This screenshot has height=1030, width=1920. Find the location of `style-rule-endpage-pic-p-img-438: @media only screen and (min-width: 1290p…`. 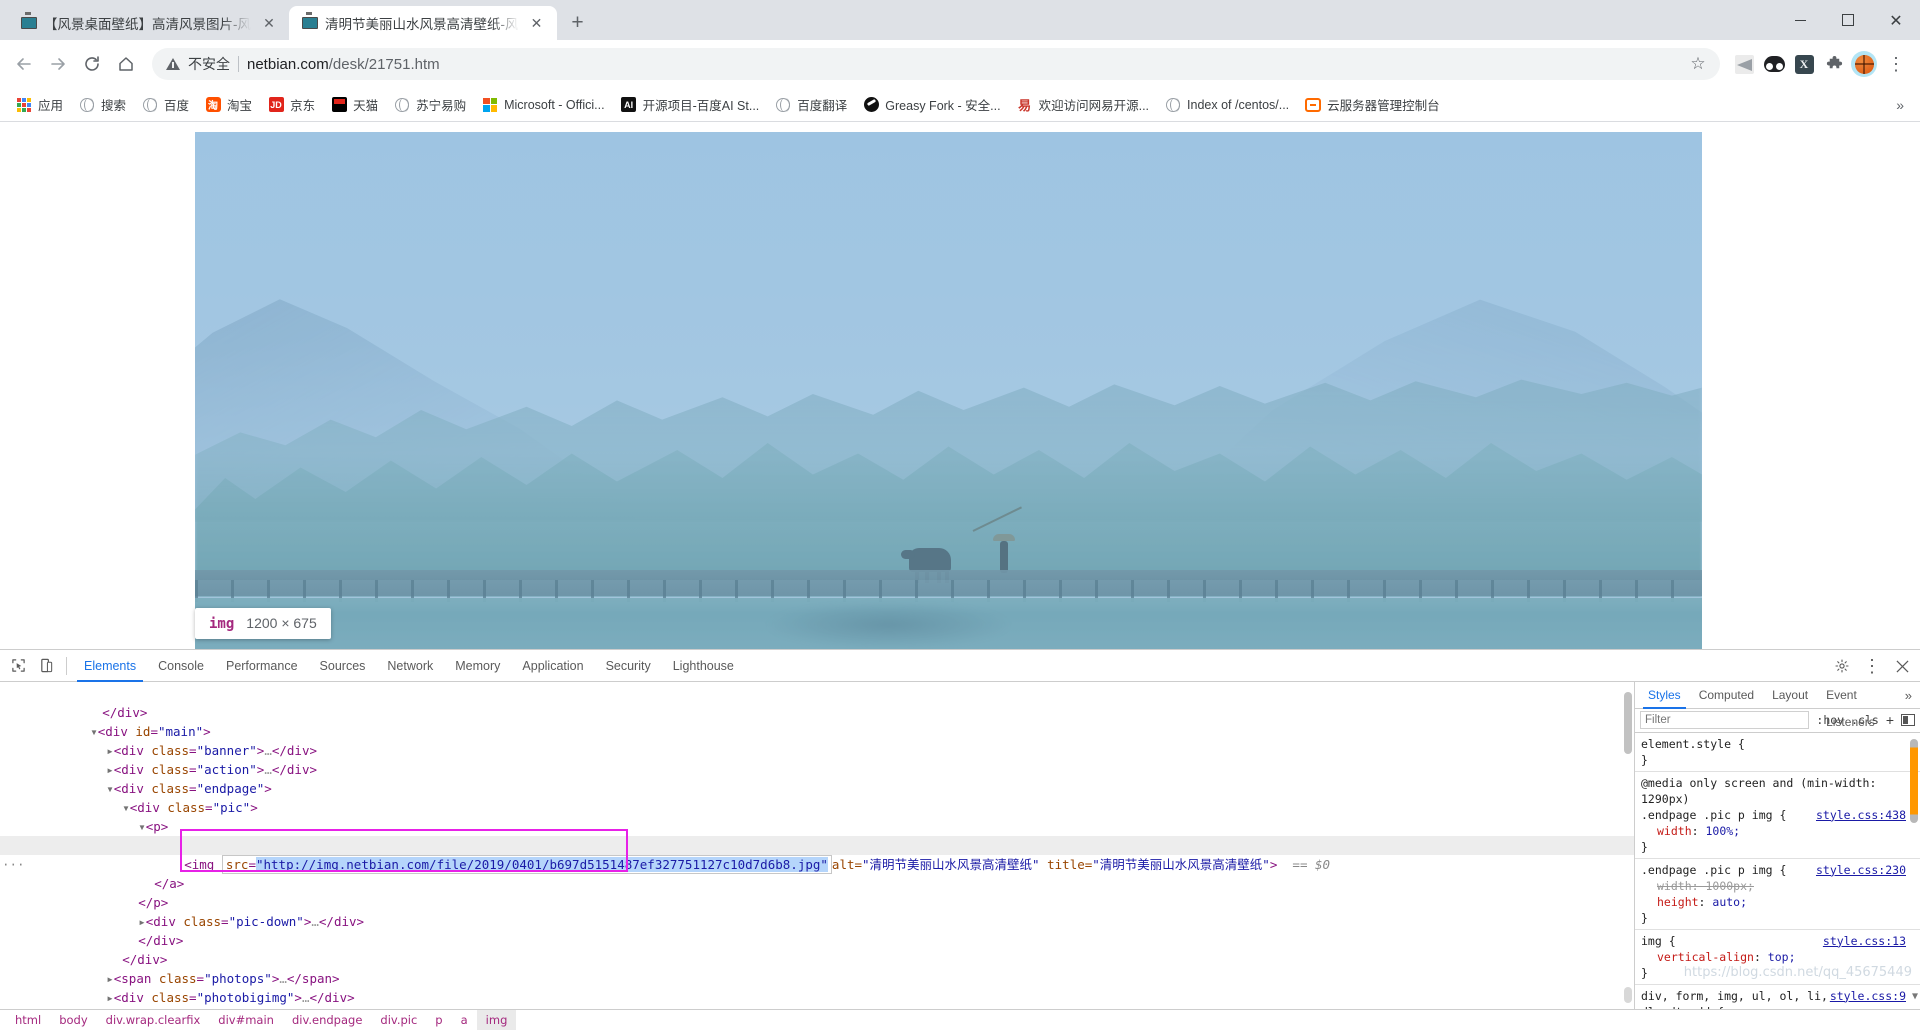

style-rule-endpage-pic-p-img-438: @media only screen and (min-width: 1290p… is located at coordinates (1777, 815).